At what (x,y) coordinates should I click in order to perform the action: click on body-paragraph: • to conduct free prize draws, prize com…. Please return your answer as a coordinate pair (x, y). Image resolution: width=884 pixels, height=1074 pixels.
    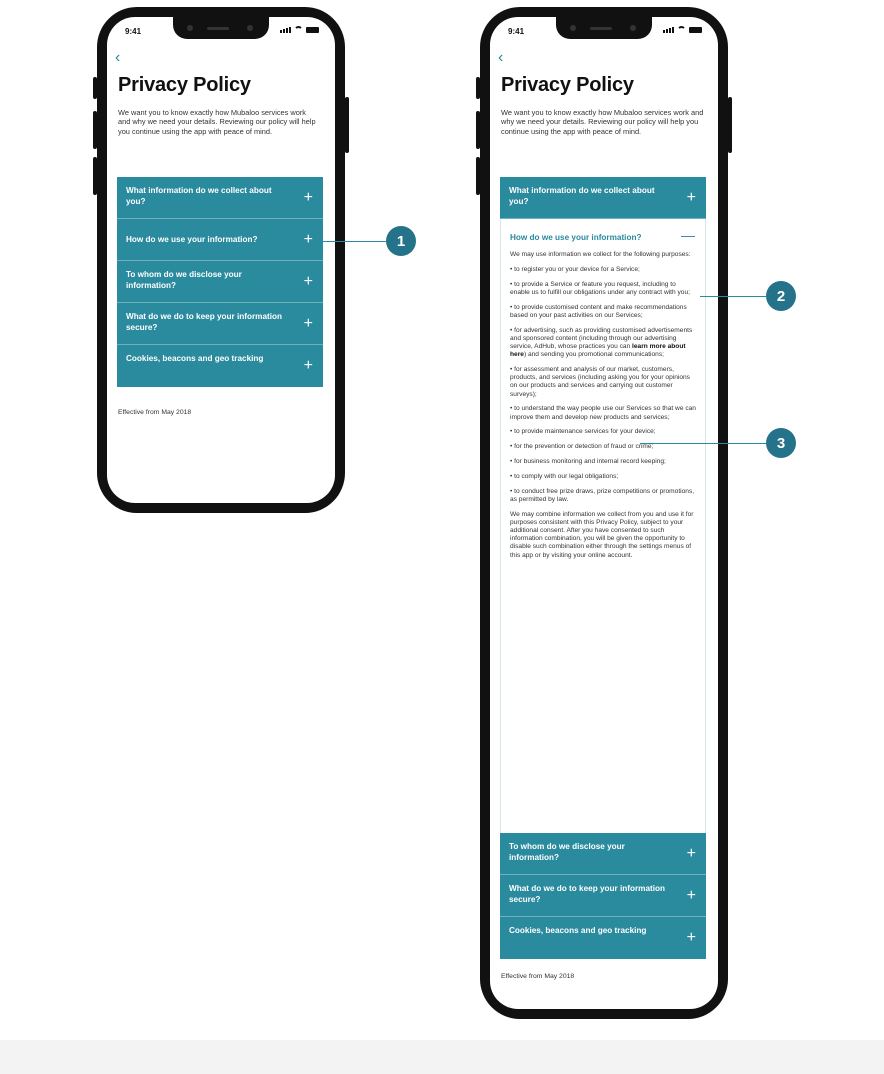
    Looking at the image, I should click on (602, 495).